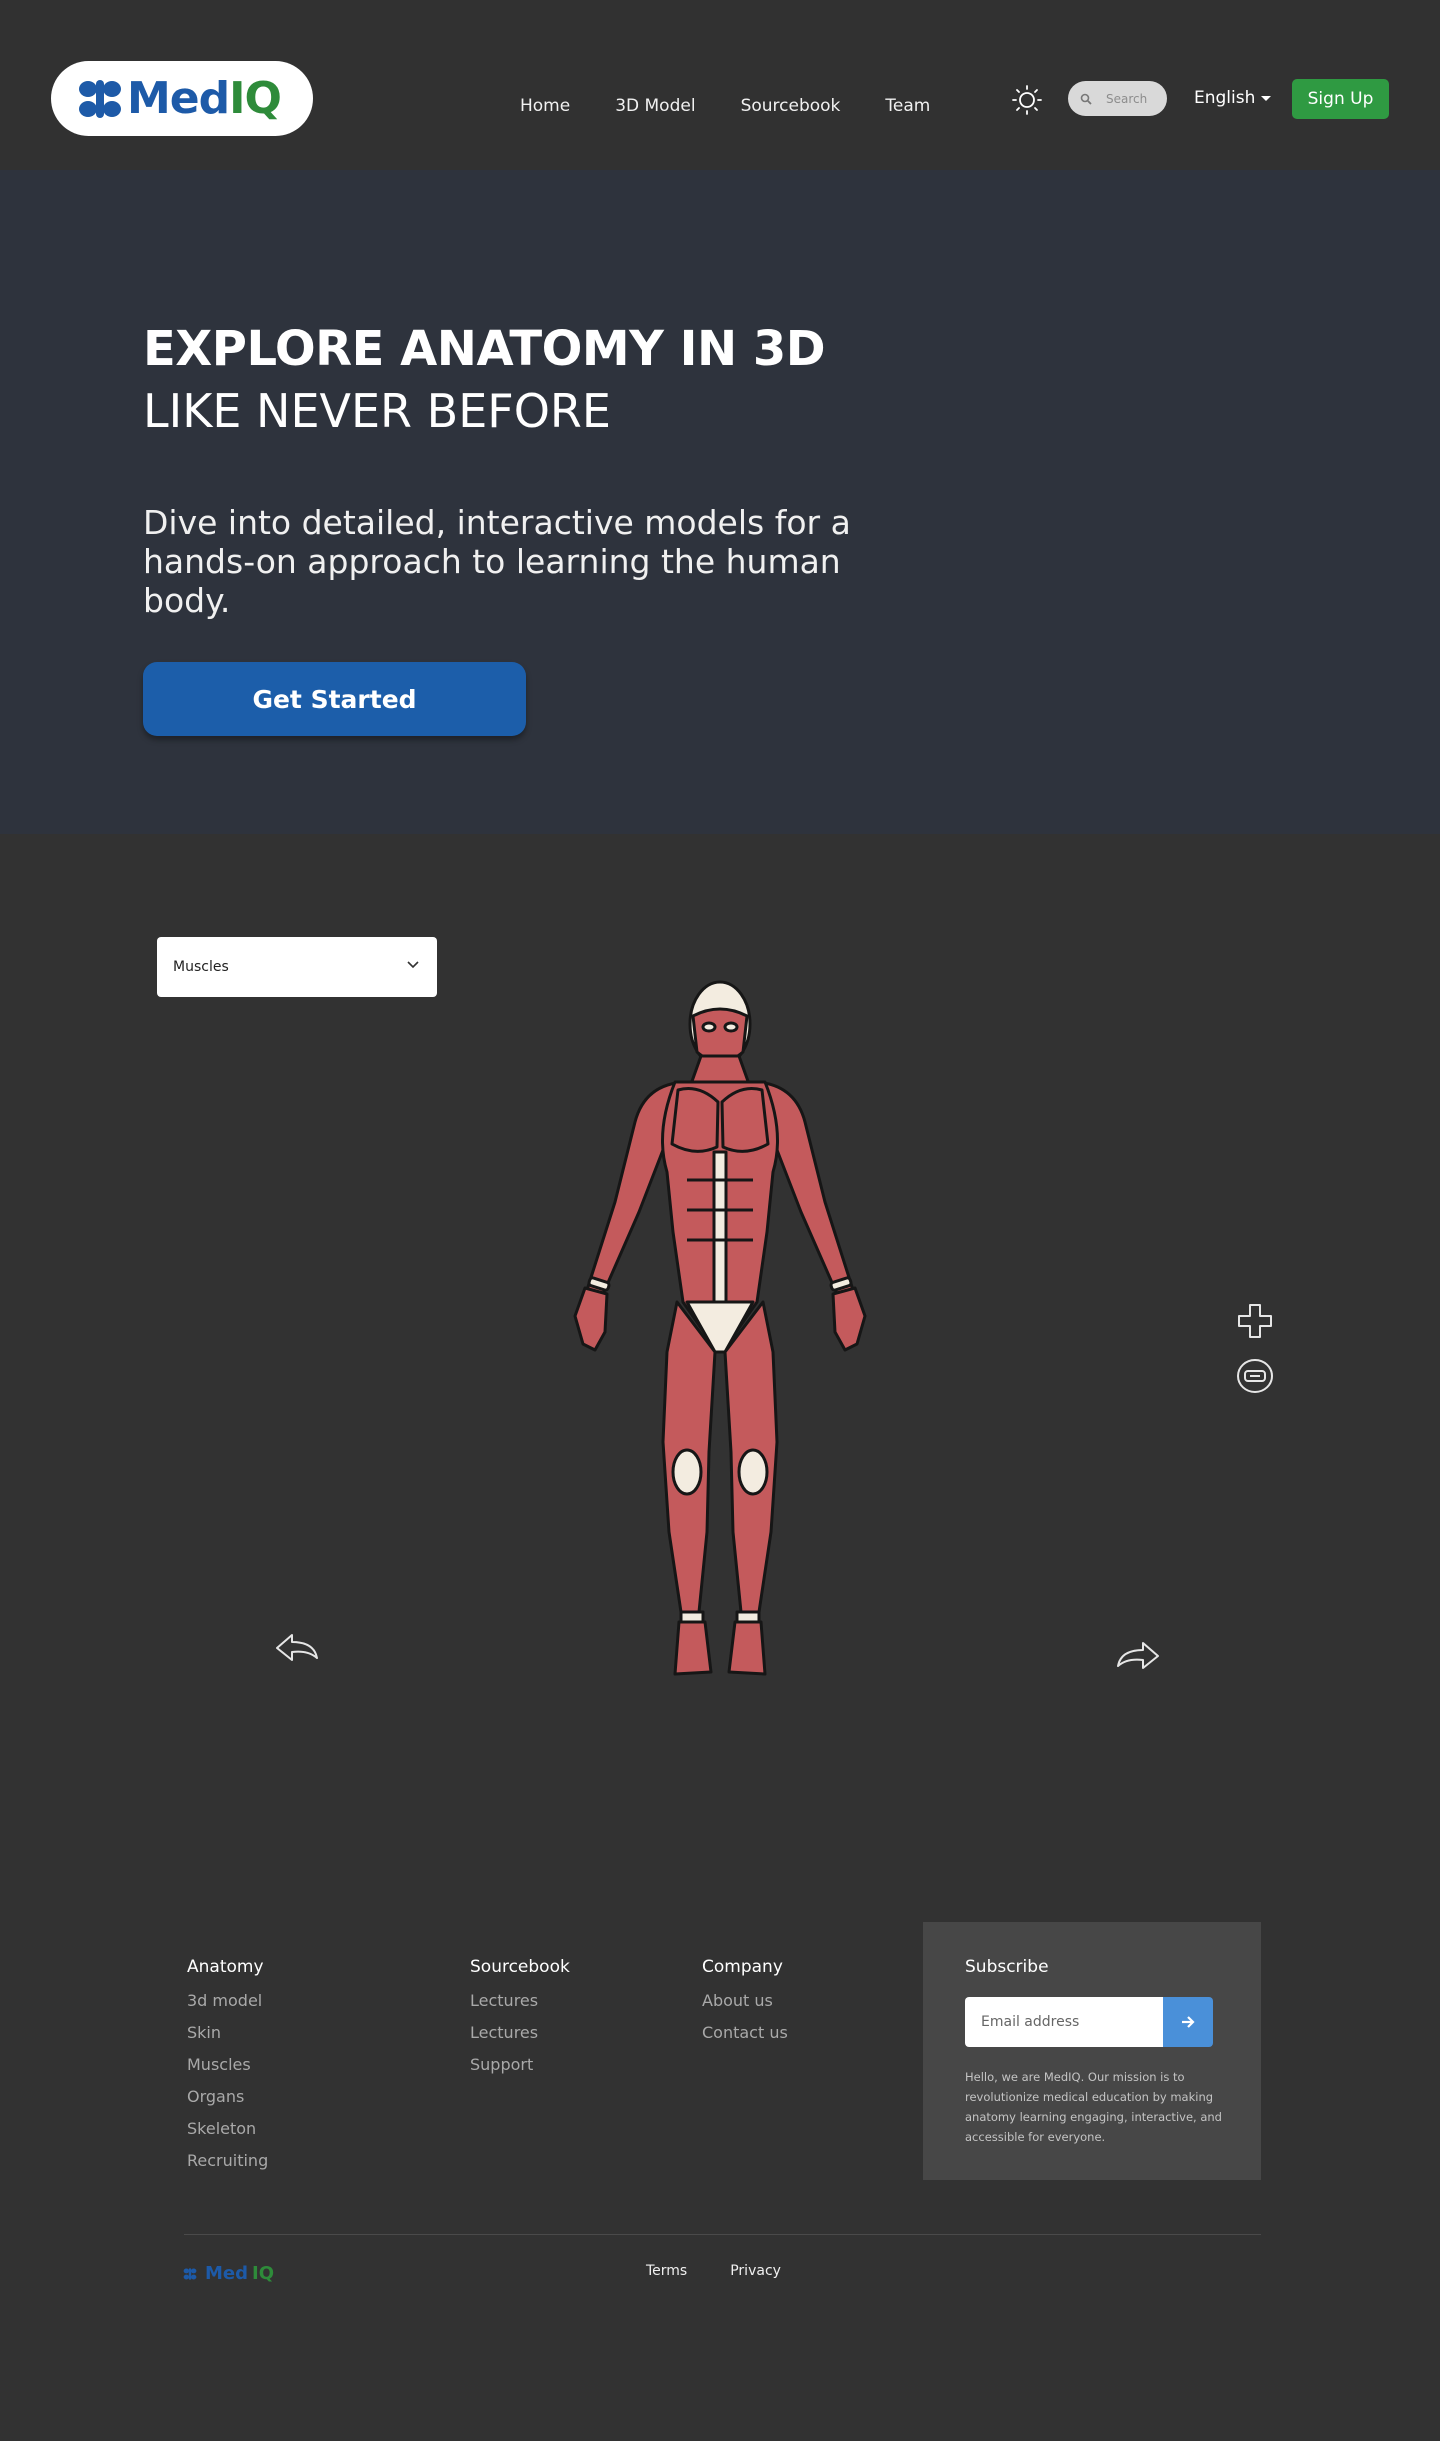 The height and width of the screenshot is (2441, 1440). What do you see at coordinates (227, 2064) in the screenshot?
I see `footer-link-muscles: Muscles` at bounding box center [227, 2064].